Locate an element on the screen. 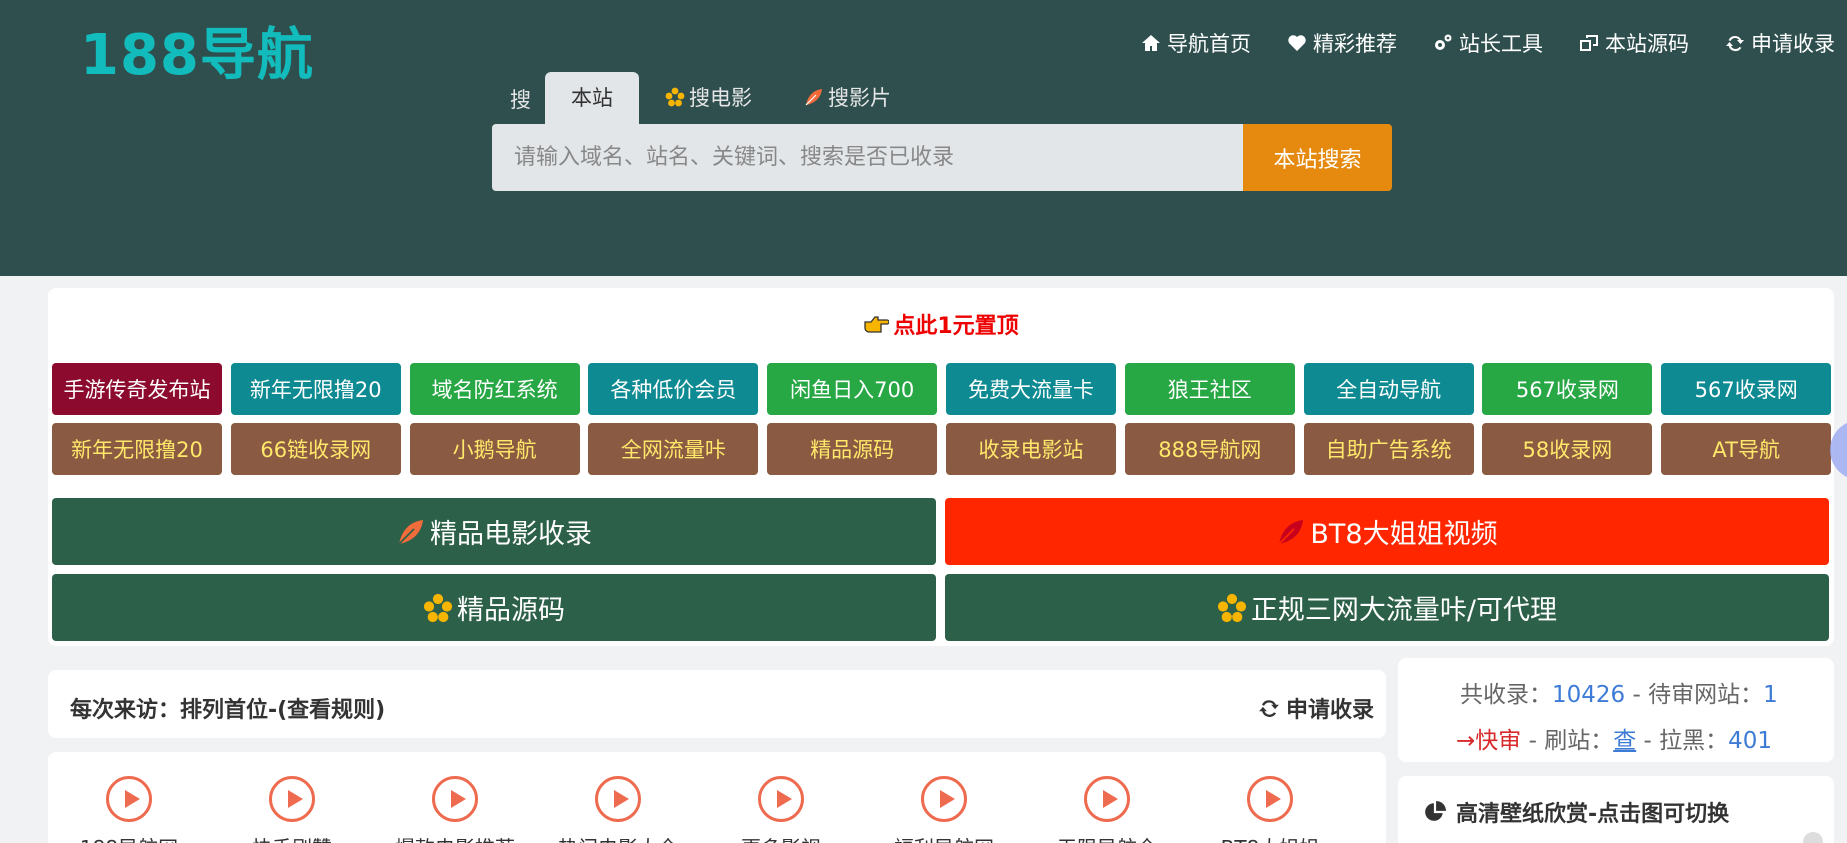  nav-tools: 站长工具 is located at coordinates (1488, 43).